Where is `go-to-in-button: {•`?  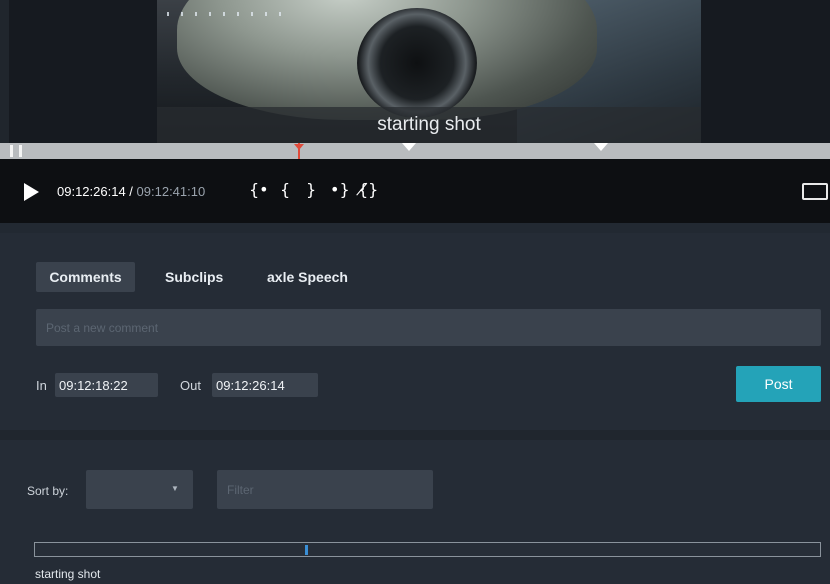
go-to-in-button: {• is located at coordinates (259, 189).